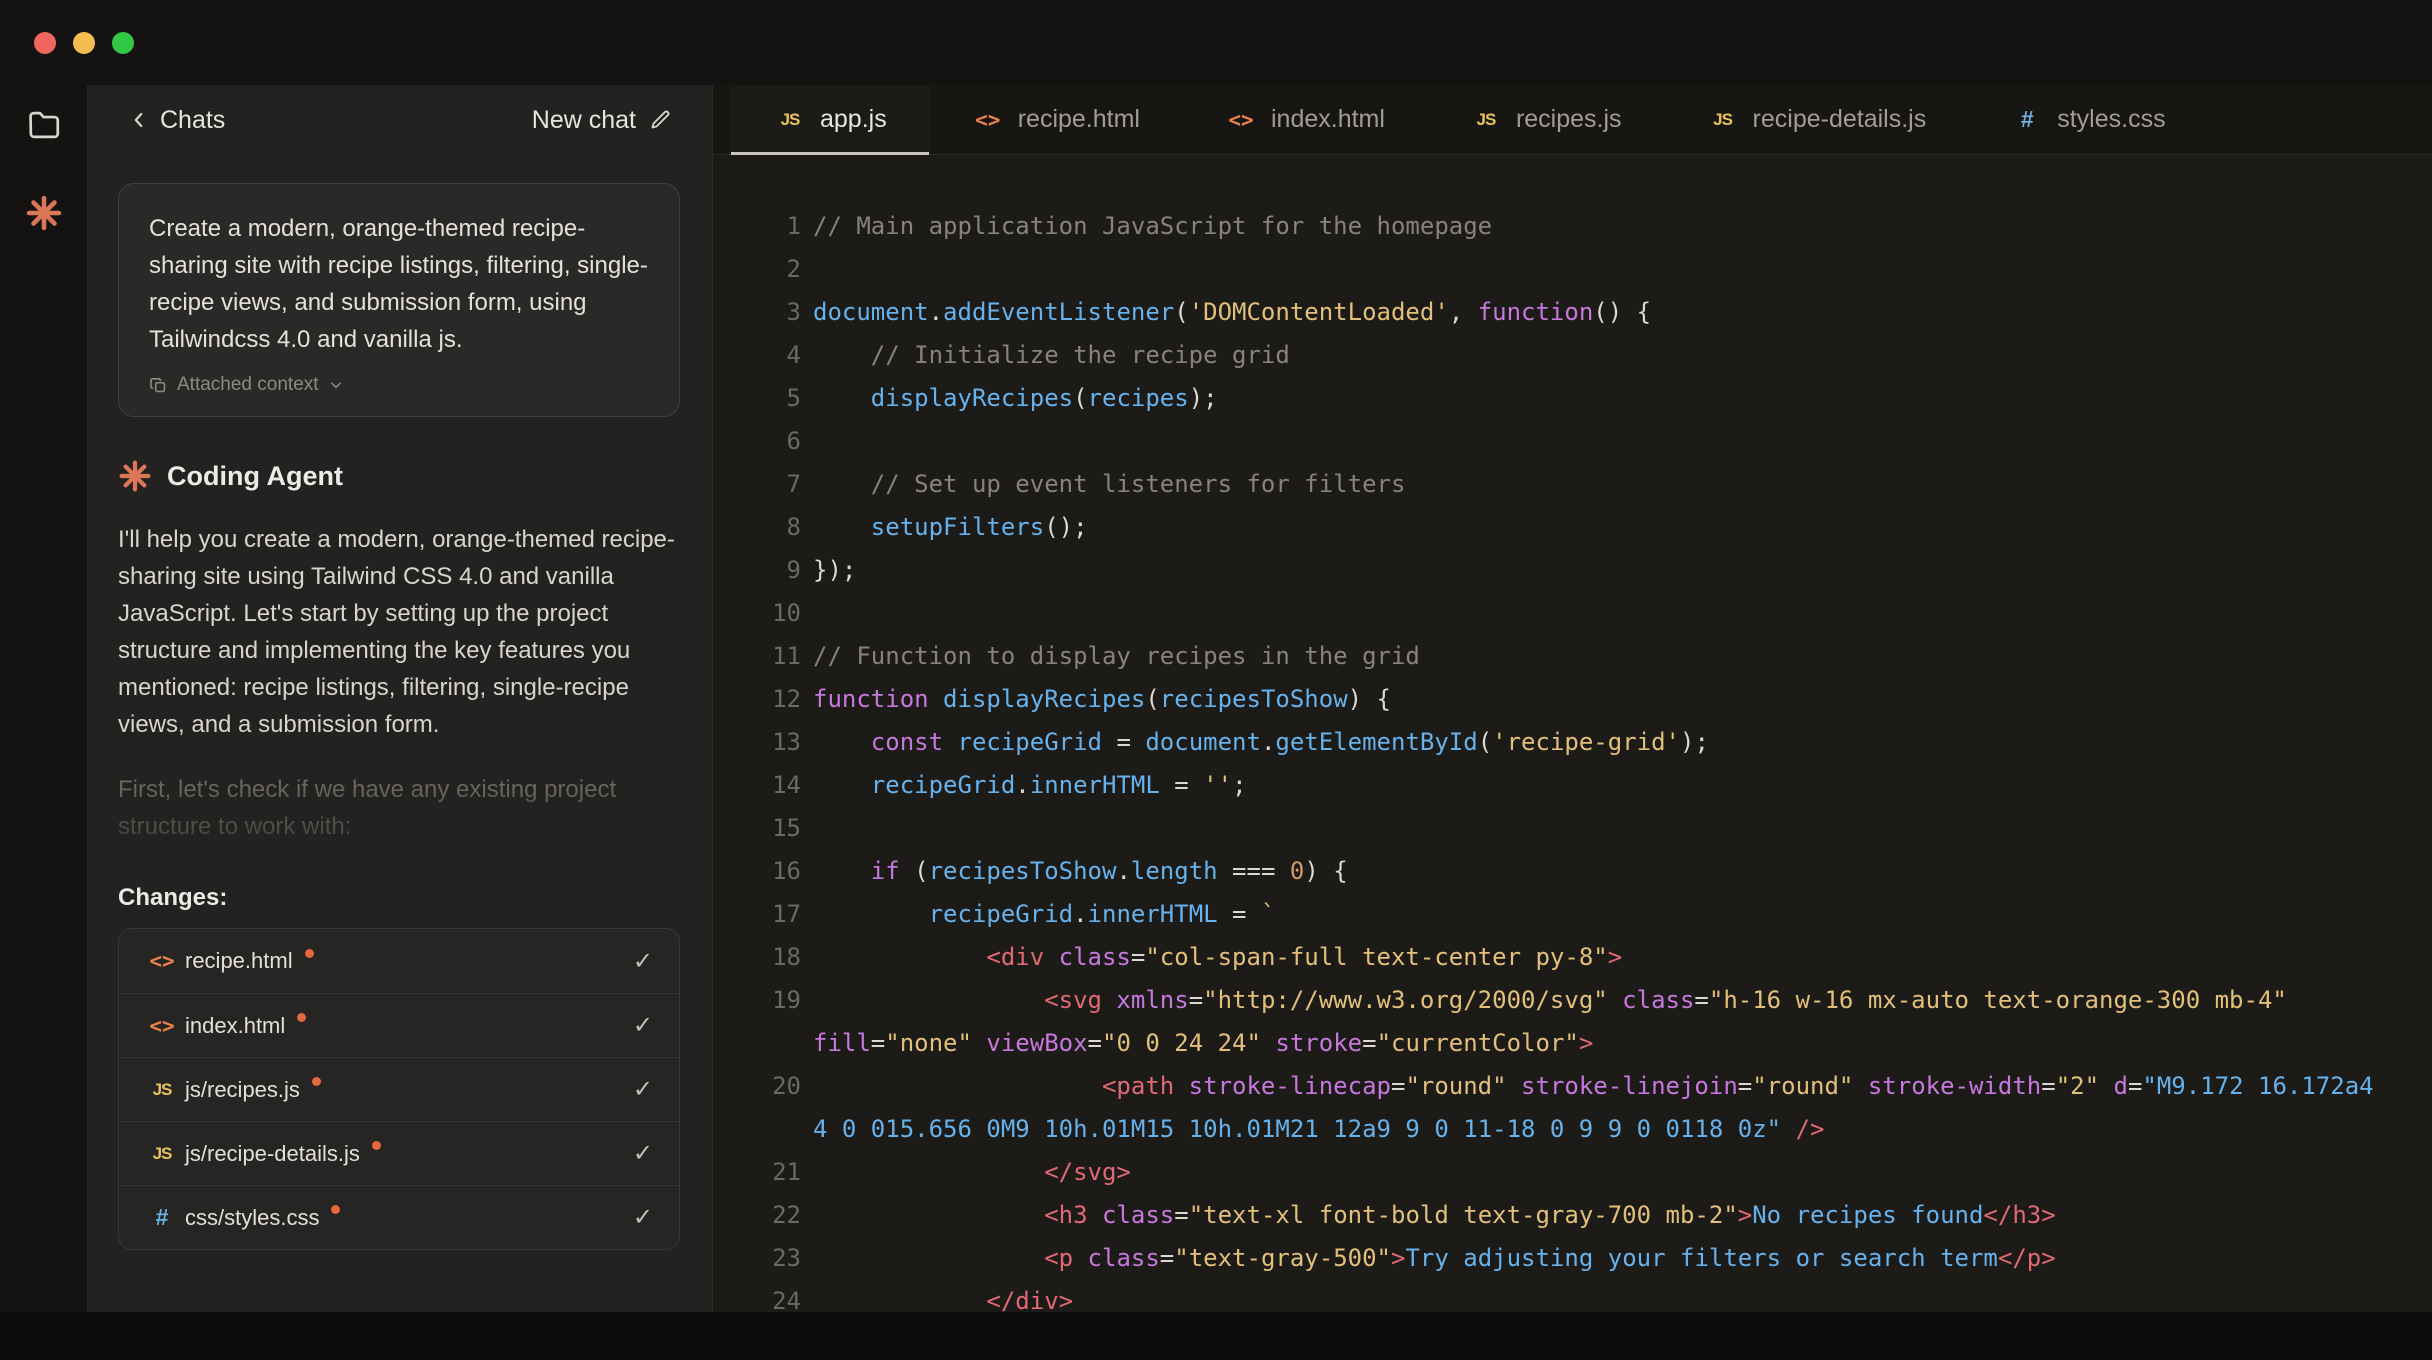  I want to click on code-line-4: 4 // Initialize the recipe grid, so click(1590, 355).